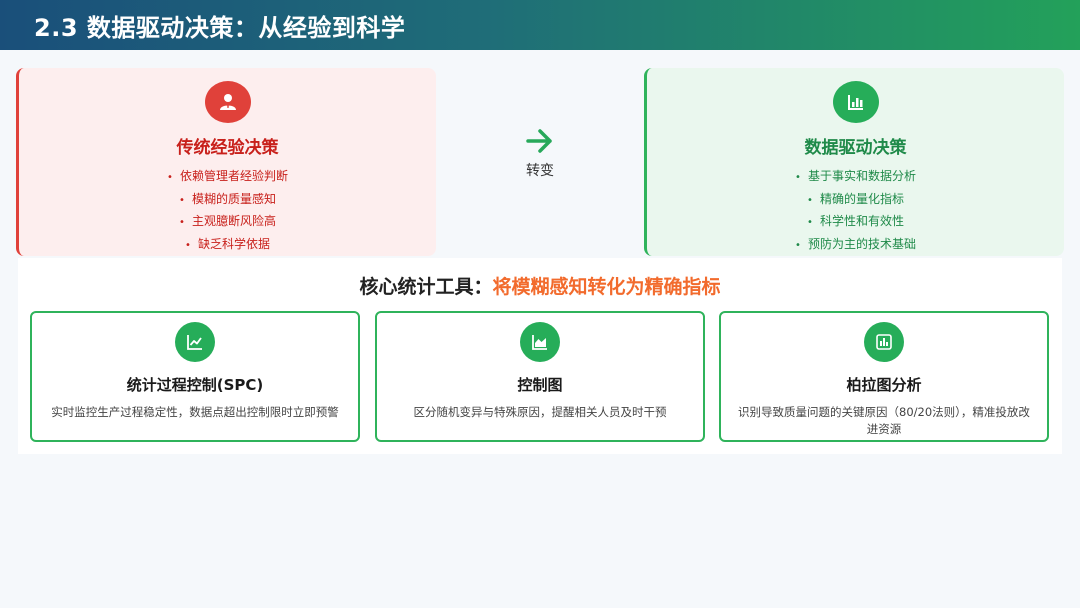 The image size is (1080, 608). What do you see at coordinates (227, 102) in the screenshot?
I see `user-icon` at bounding box center [227, 102].